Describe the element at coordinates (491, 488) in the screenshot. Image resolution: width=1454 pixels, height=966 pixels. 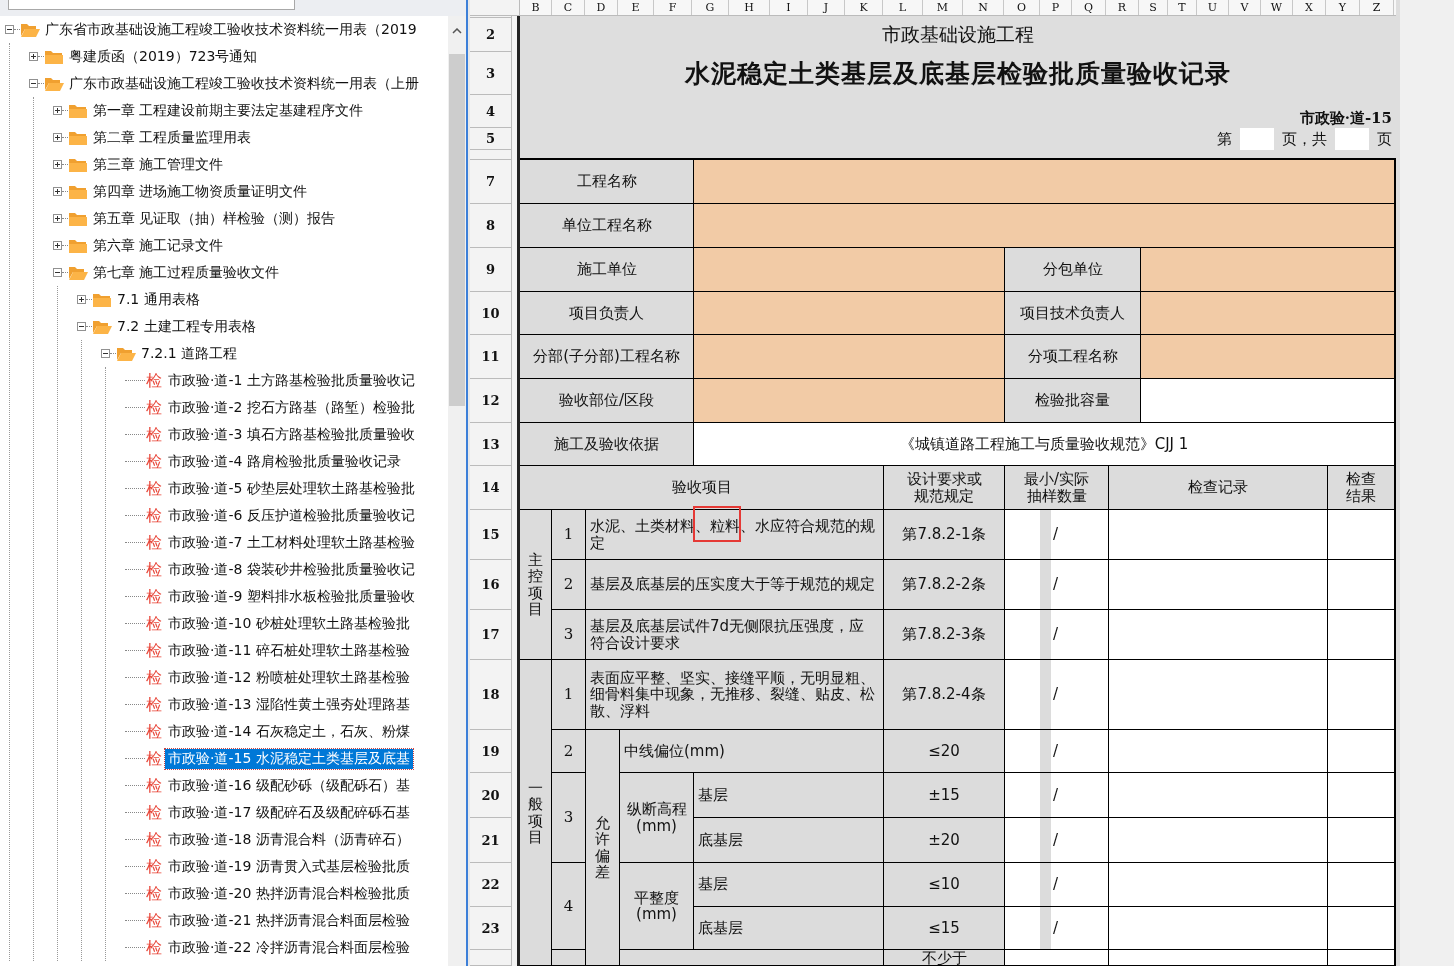
I see `row-header: 14` at that location.